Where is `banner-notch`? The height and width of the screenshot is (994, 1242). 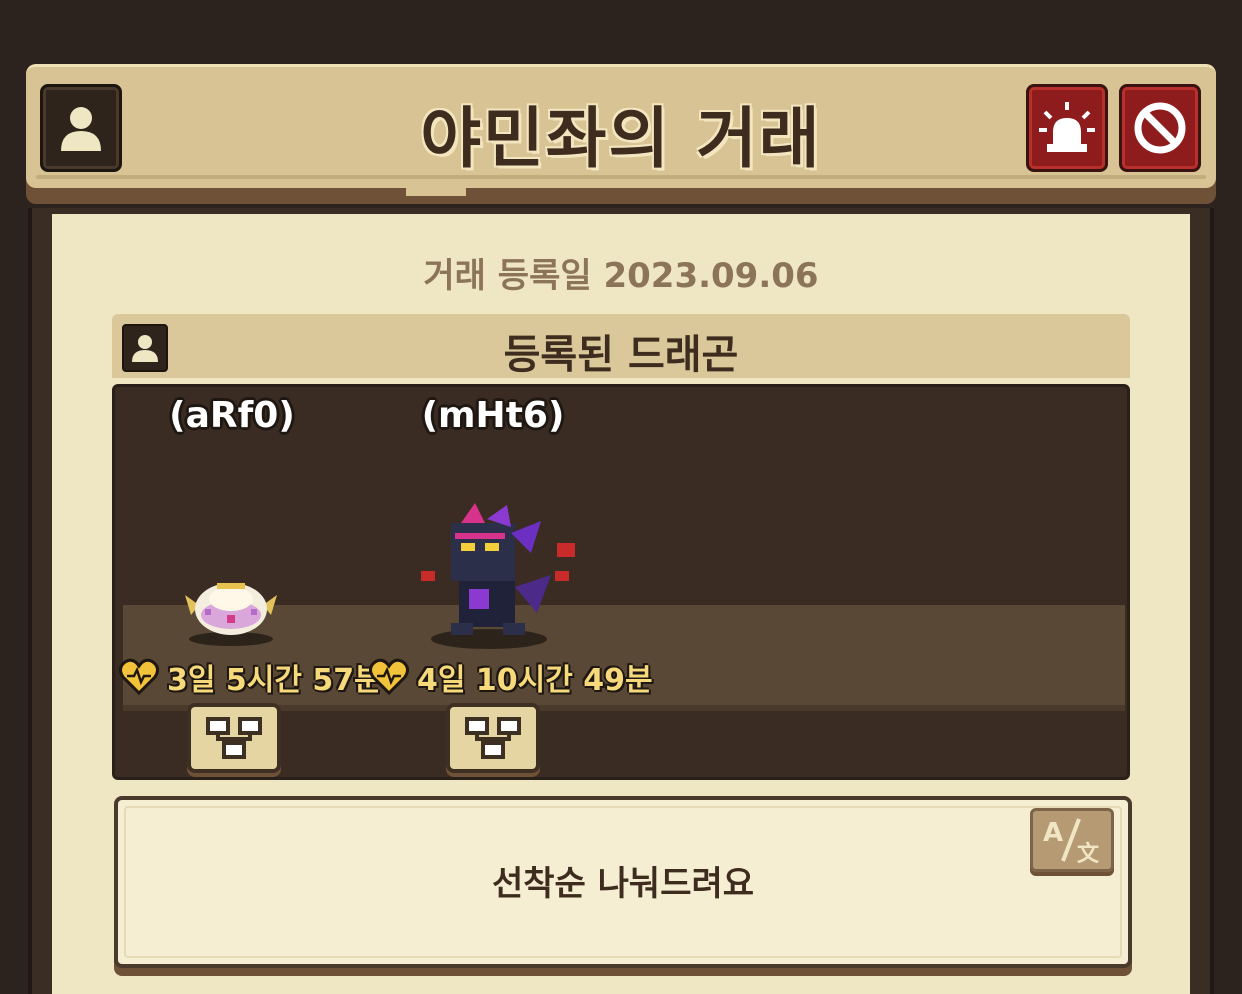 banner-notch is located at coordinates (436, 189).